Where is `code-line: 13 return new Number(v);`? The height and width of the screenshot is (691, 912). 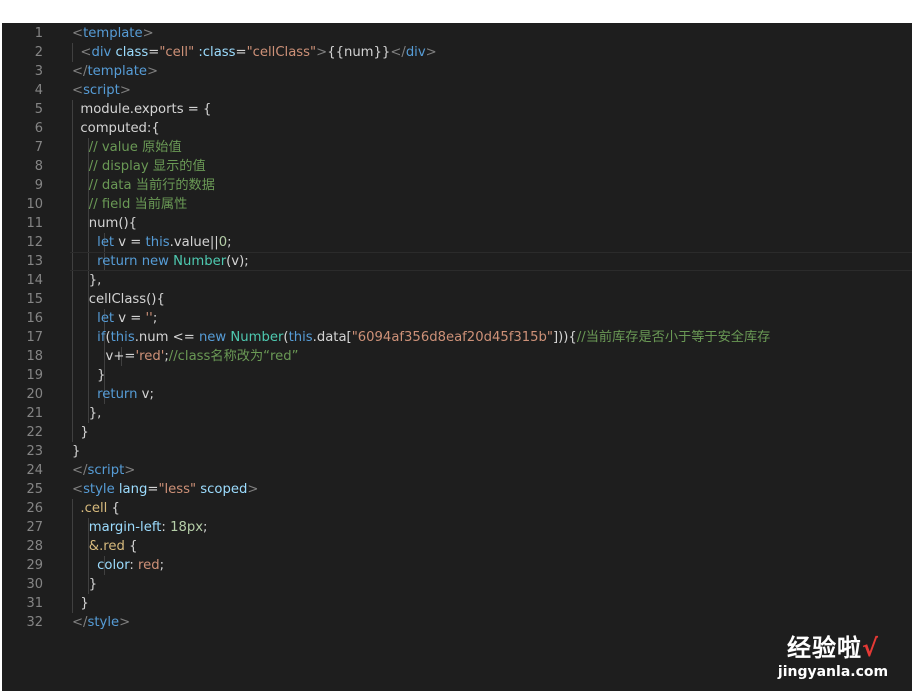 code-line: 13 return new Number(v); is located at coordinates (457, 261).